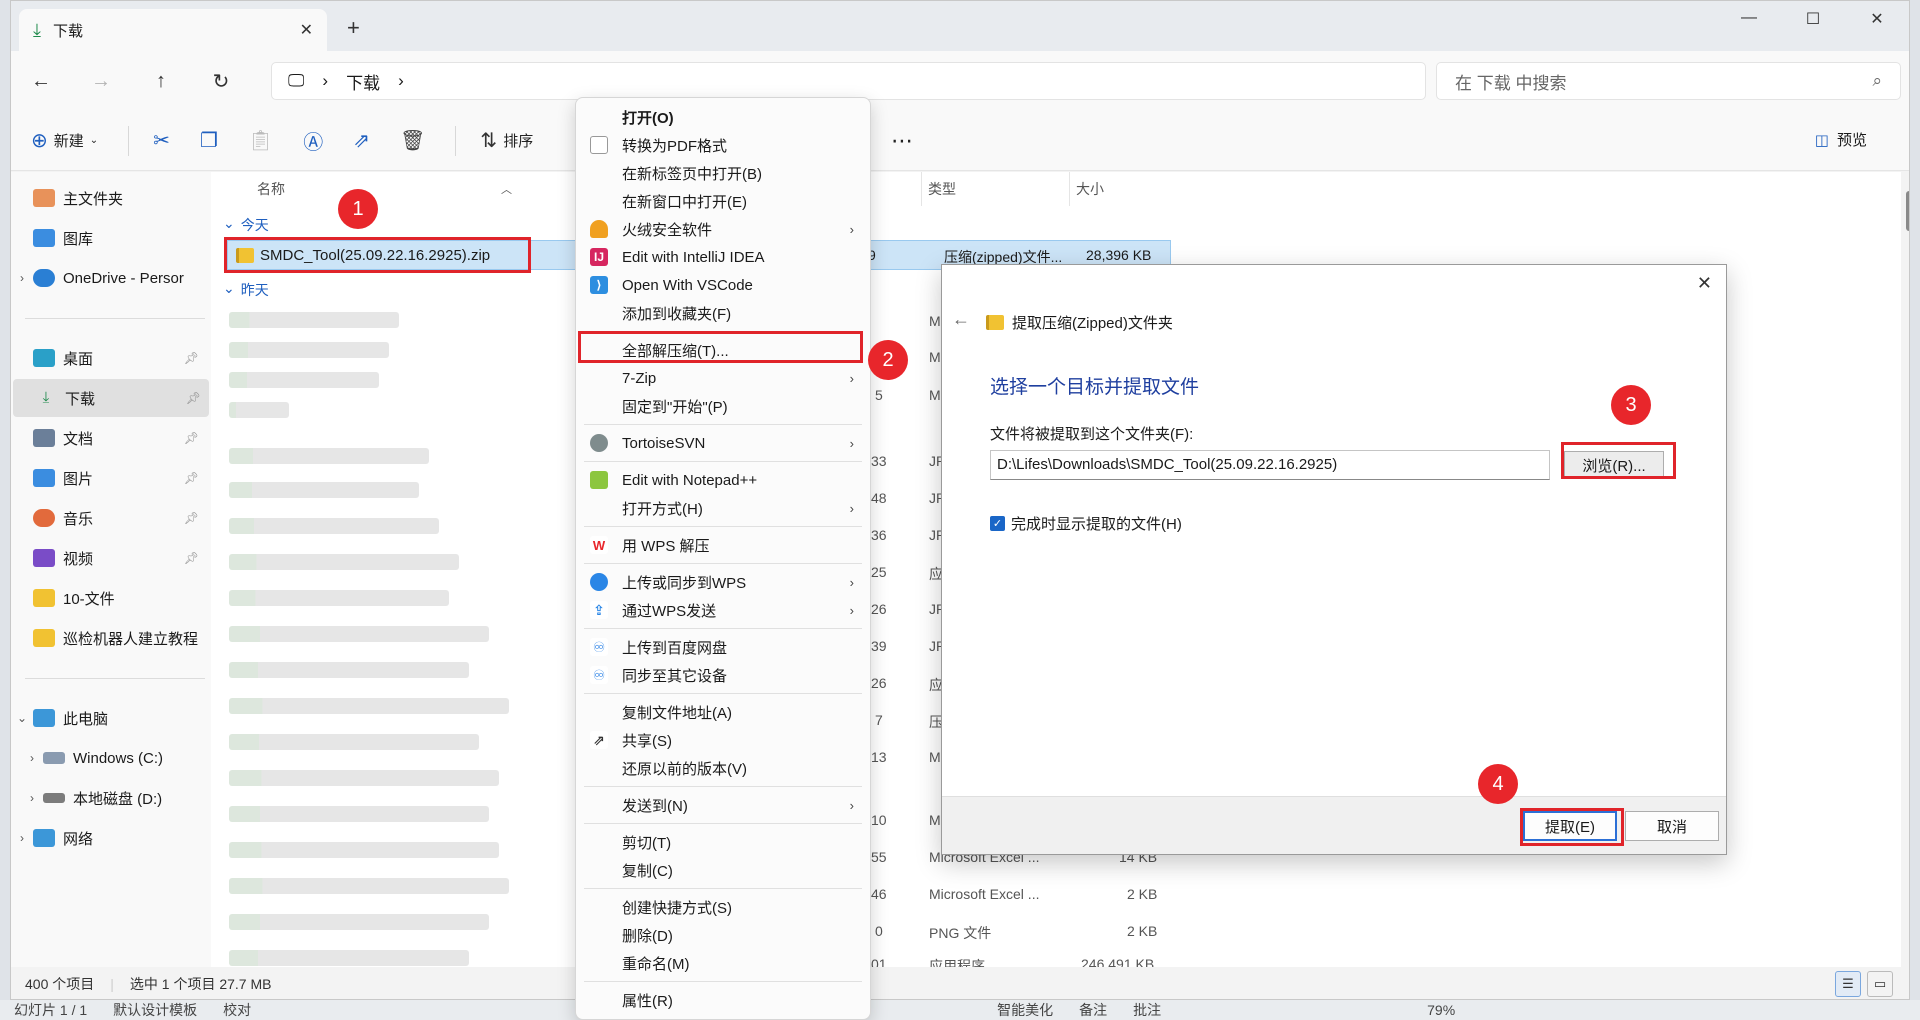 This screenshot has height=1020, width=1920. What do you see at coordinates (109, 438) in the screenshot?
I see `sidebar-item-documents: 文档 📌︎` at bounding box center [109, 438].